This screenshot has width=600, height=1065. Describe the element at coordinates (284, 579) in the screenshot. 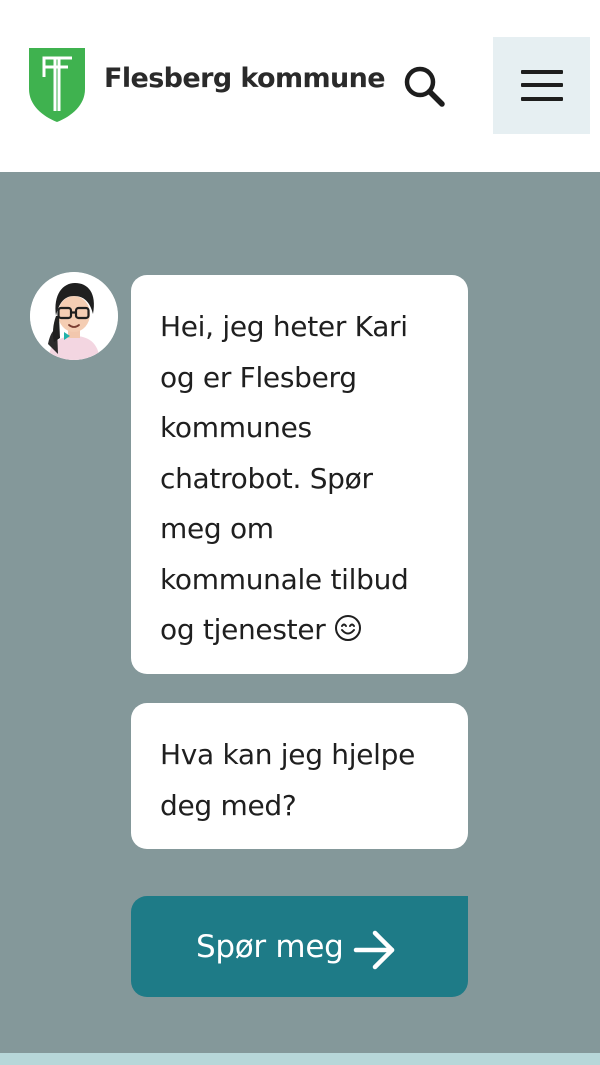

I see `message-line: kommunale tilbud` at that location.